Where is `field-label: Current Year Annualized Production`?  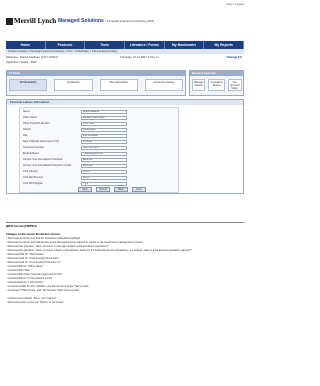 field-label: Current Year Annualized Production is located at coordinates (43, 159).